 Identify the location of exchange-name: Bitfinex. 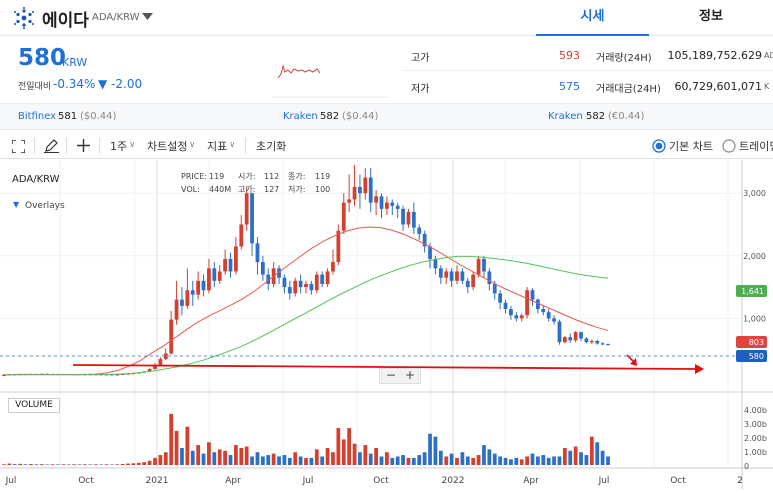
(37, 116).